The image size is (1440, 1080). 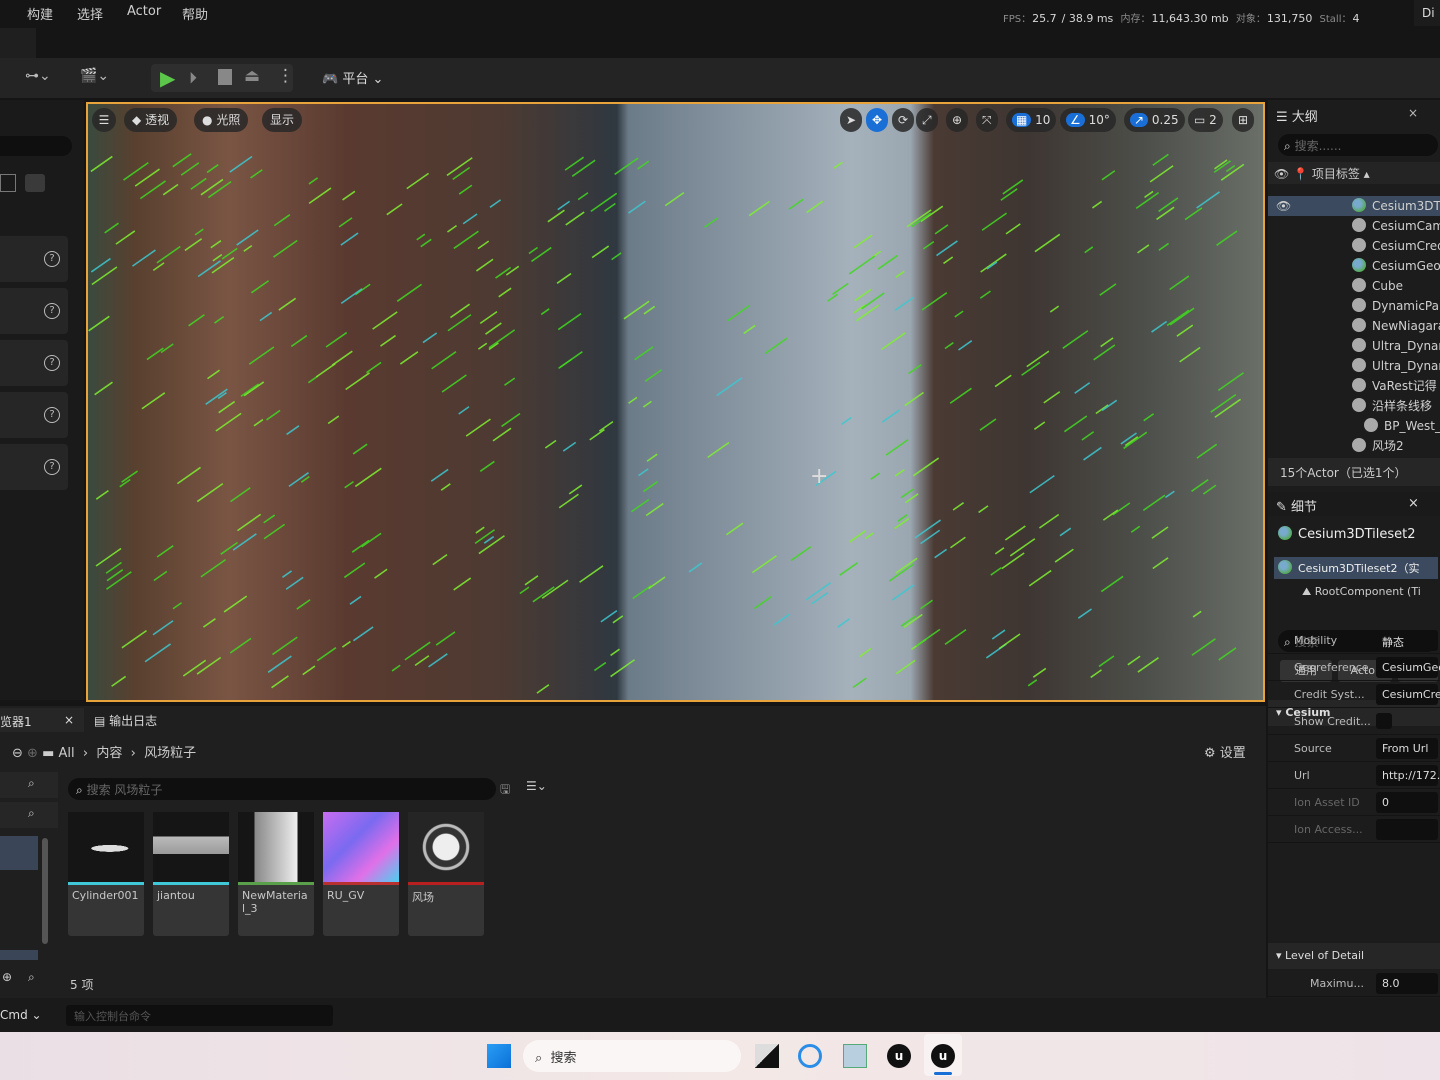 I want to click on search-icon: ⌕, so click(x=31, y=977).